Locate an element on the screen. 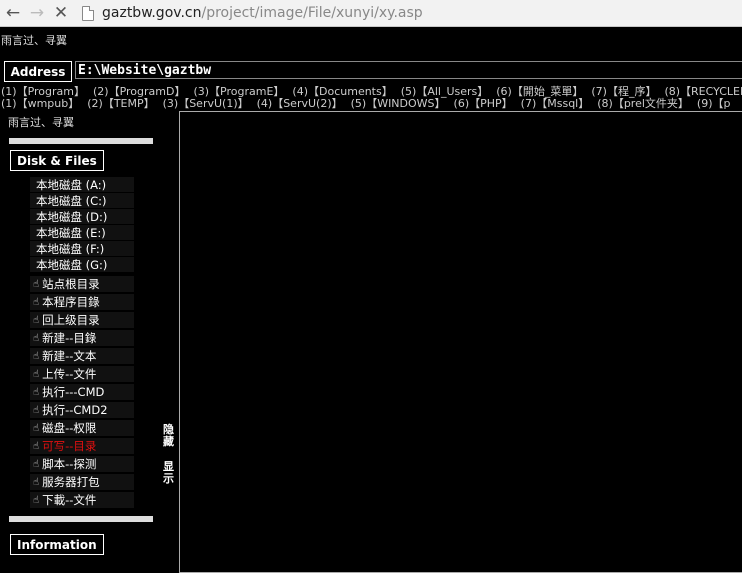 The image size is (742, 573). hide-sidebar-toggle: 隐藏 is located at coordinates (170, 436).